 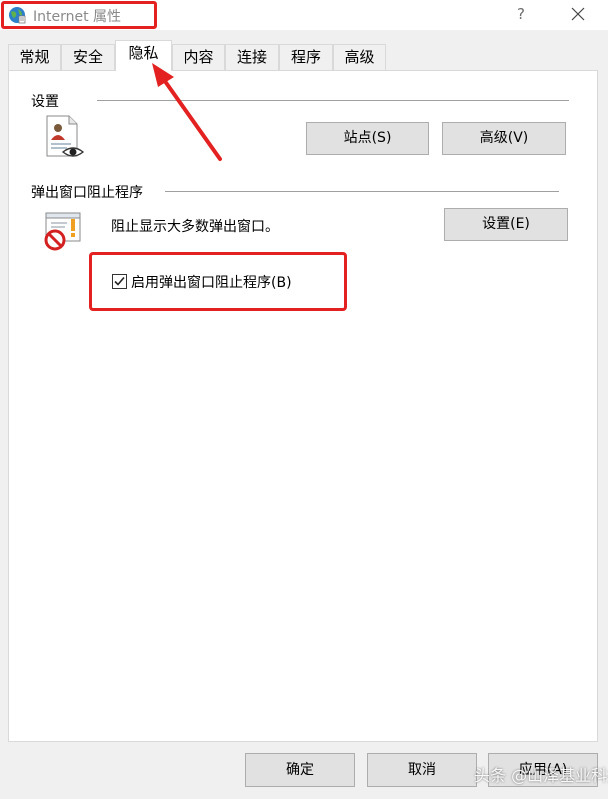 What do you see at coordinates (422, 770) in the screenshot?
I see `cancel-button: 取消` at bounding box center [422, 770].